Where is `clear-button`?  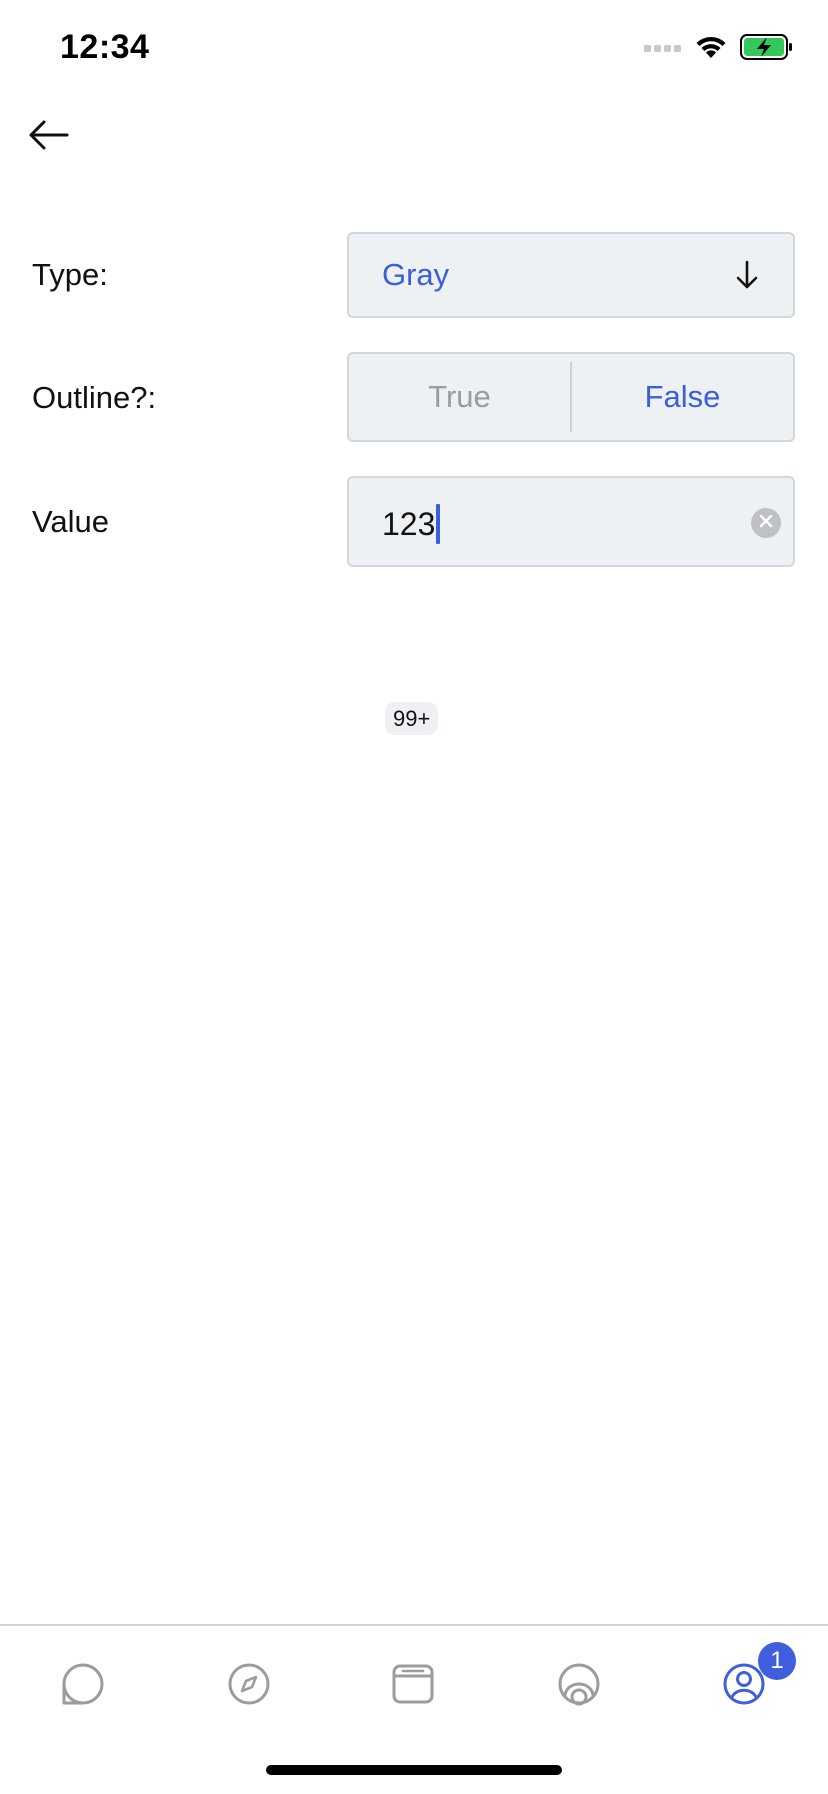
clear-button is located at coordinates (766, 523).